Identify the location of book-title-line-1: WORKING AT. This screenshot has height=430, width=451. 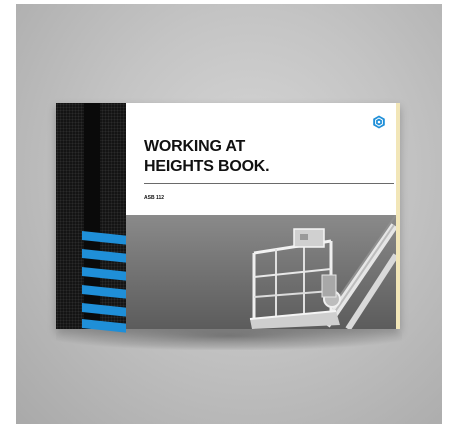
(195, 146).